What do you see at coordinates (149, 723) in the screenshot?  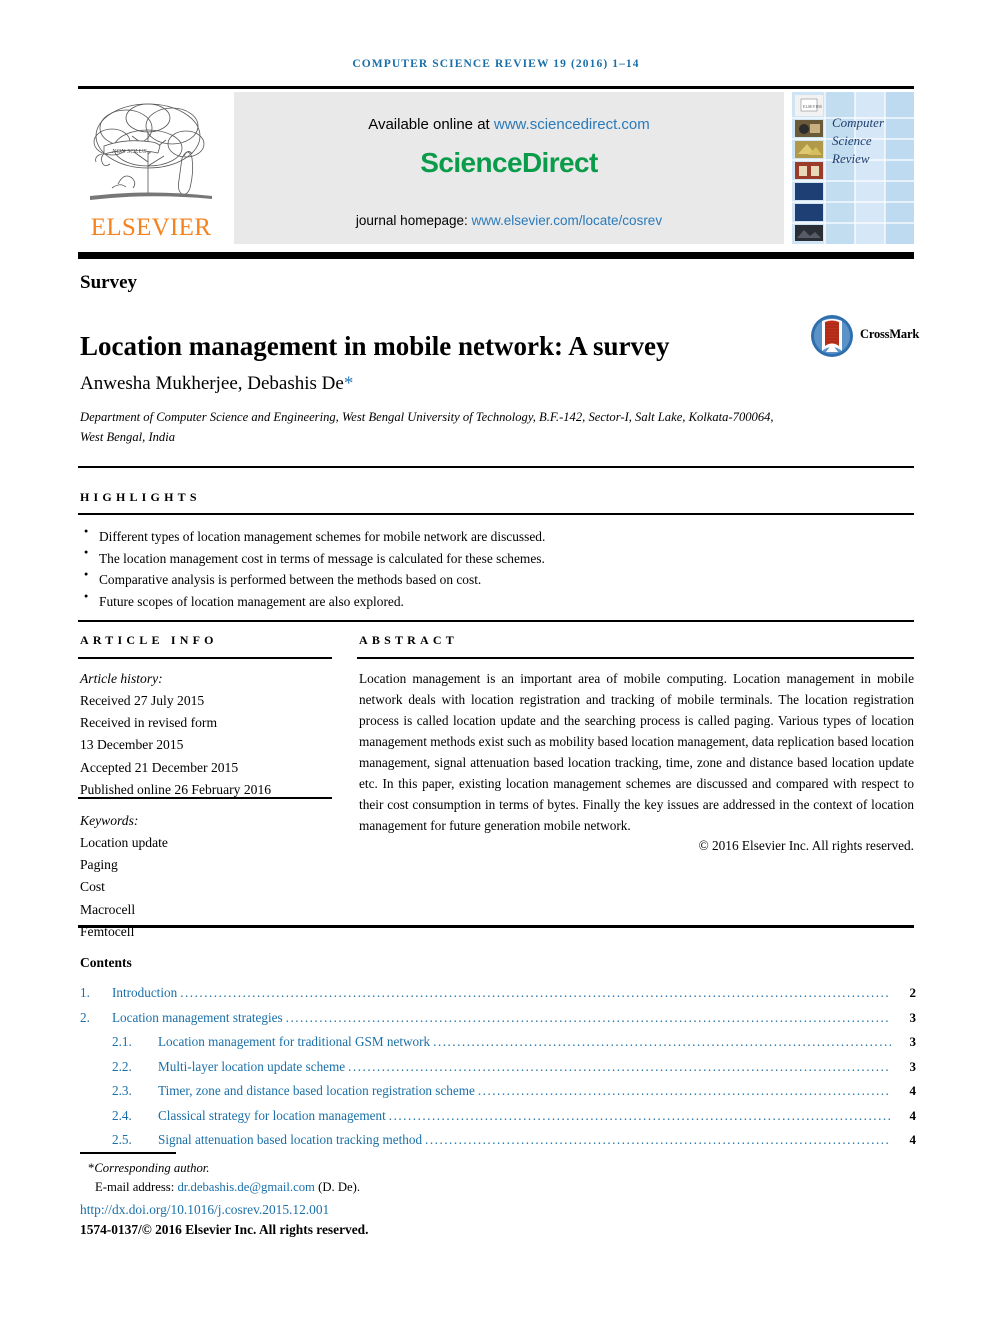 I see `article-history-line: Received in revised form` at bounding box center [149, 723].